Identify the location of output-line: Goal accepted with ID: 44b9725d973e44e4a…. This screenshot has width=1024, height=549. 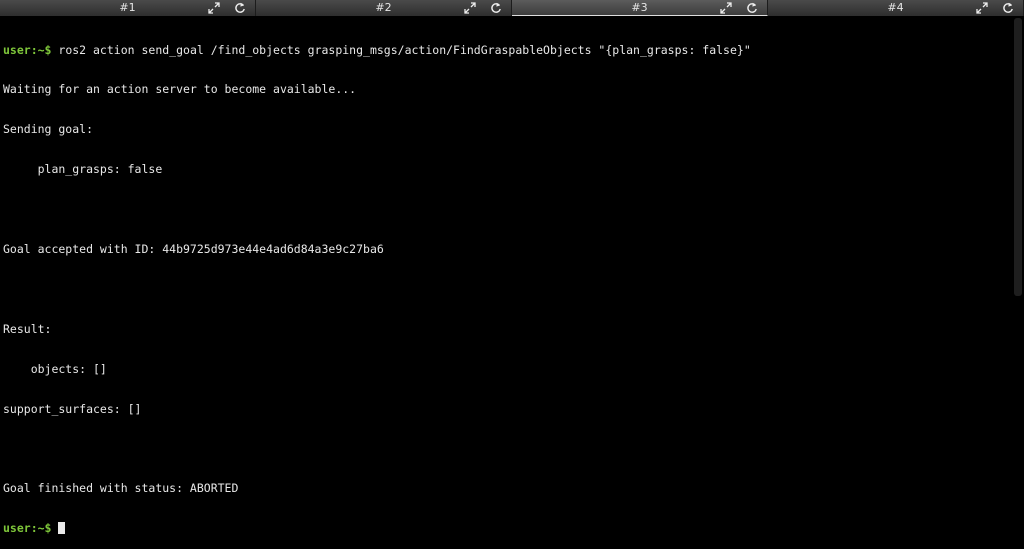
(193, 249).